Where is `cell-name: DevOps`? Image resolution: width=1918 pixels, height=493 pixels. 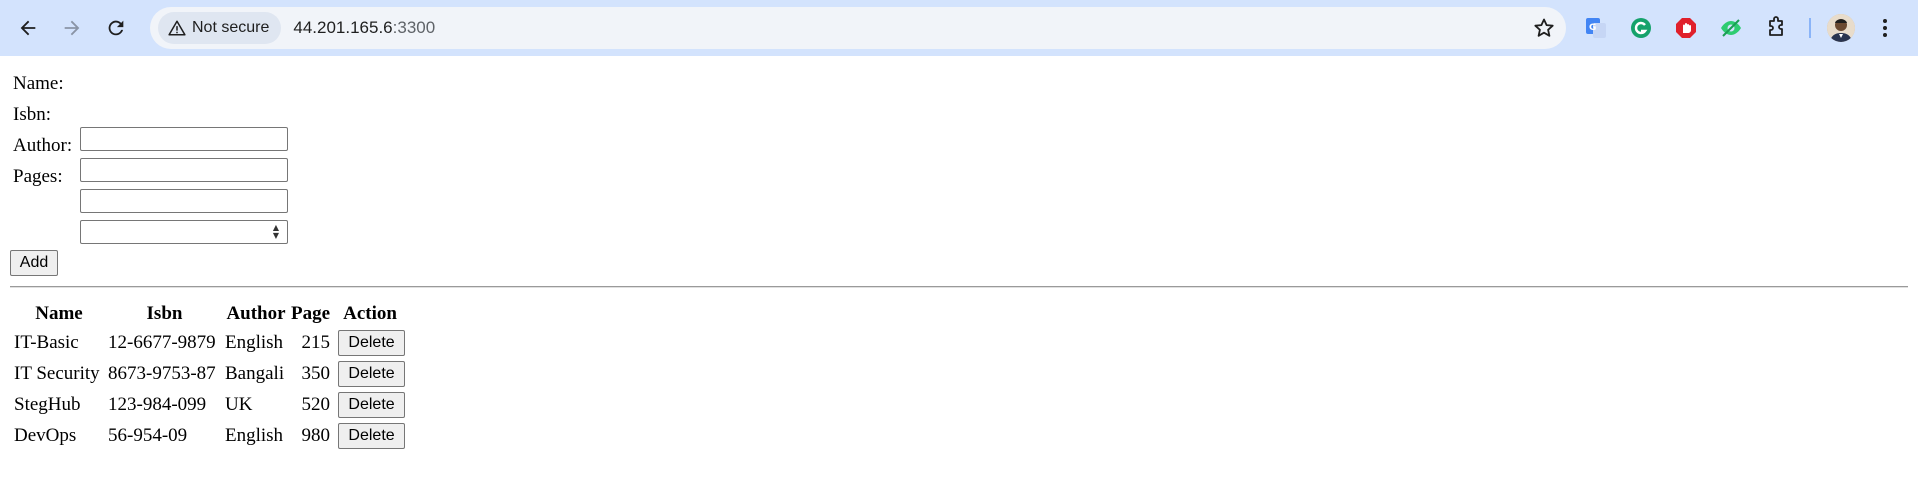
cell-name: DevOps is located at coordinates (45, 435).